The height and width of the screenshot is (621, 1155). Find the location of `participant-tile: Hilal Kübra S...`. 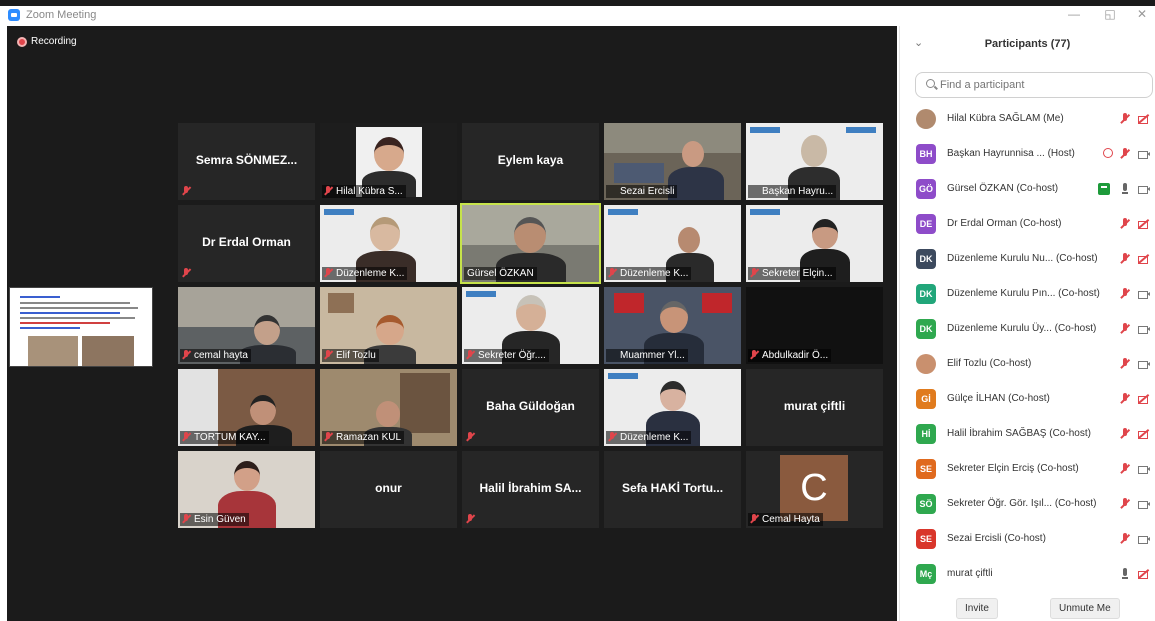

participant-tile: Hilal Kübra S... is located at coordinates (388, 161).